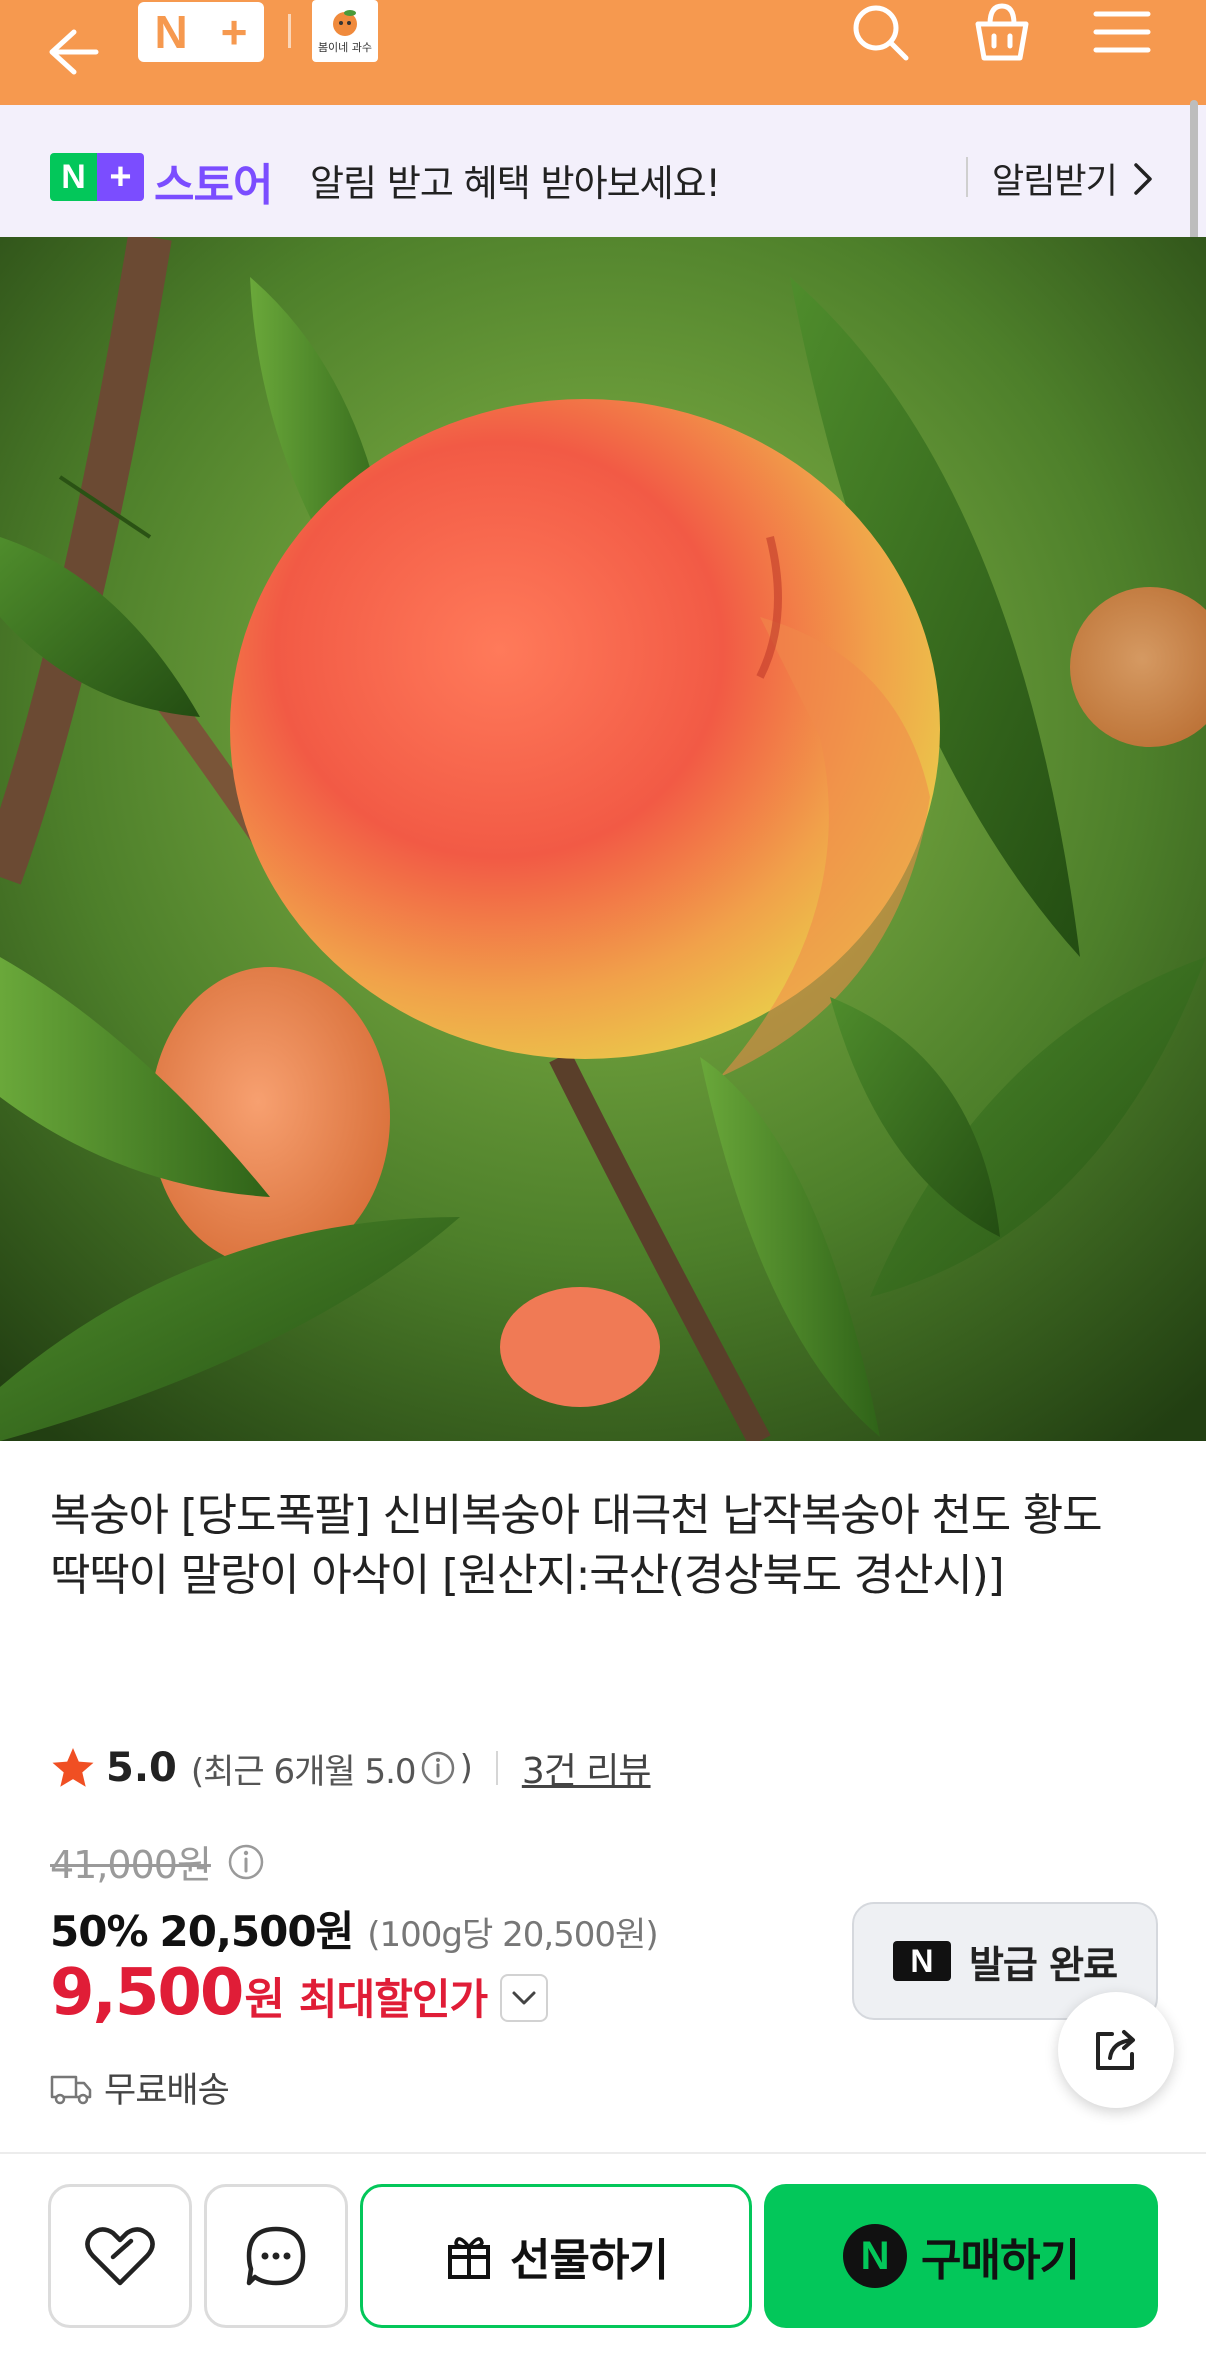  I want to click on naver-pay-icon: N, so click(875, 2256).